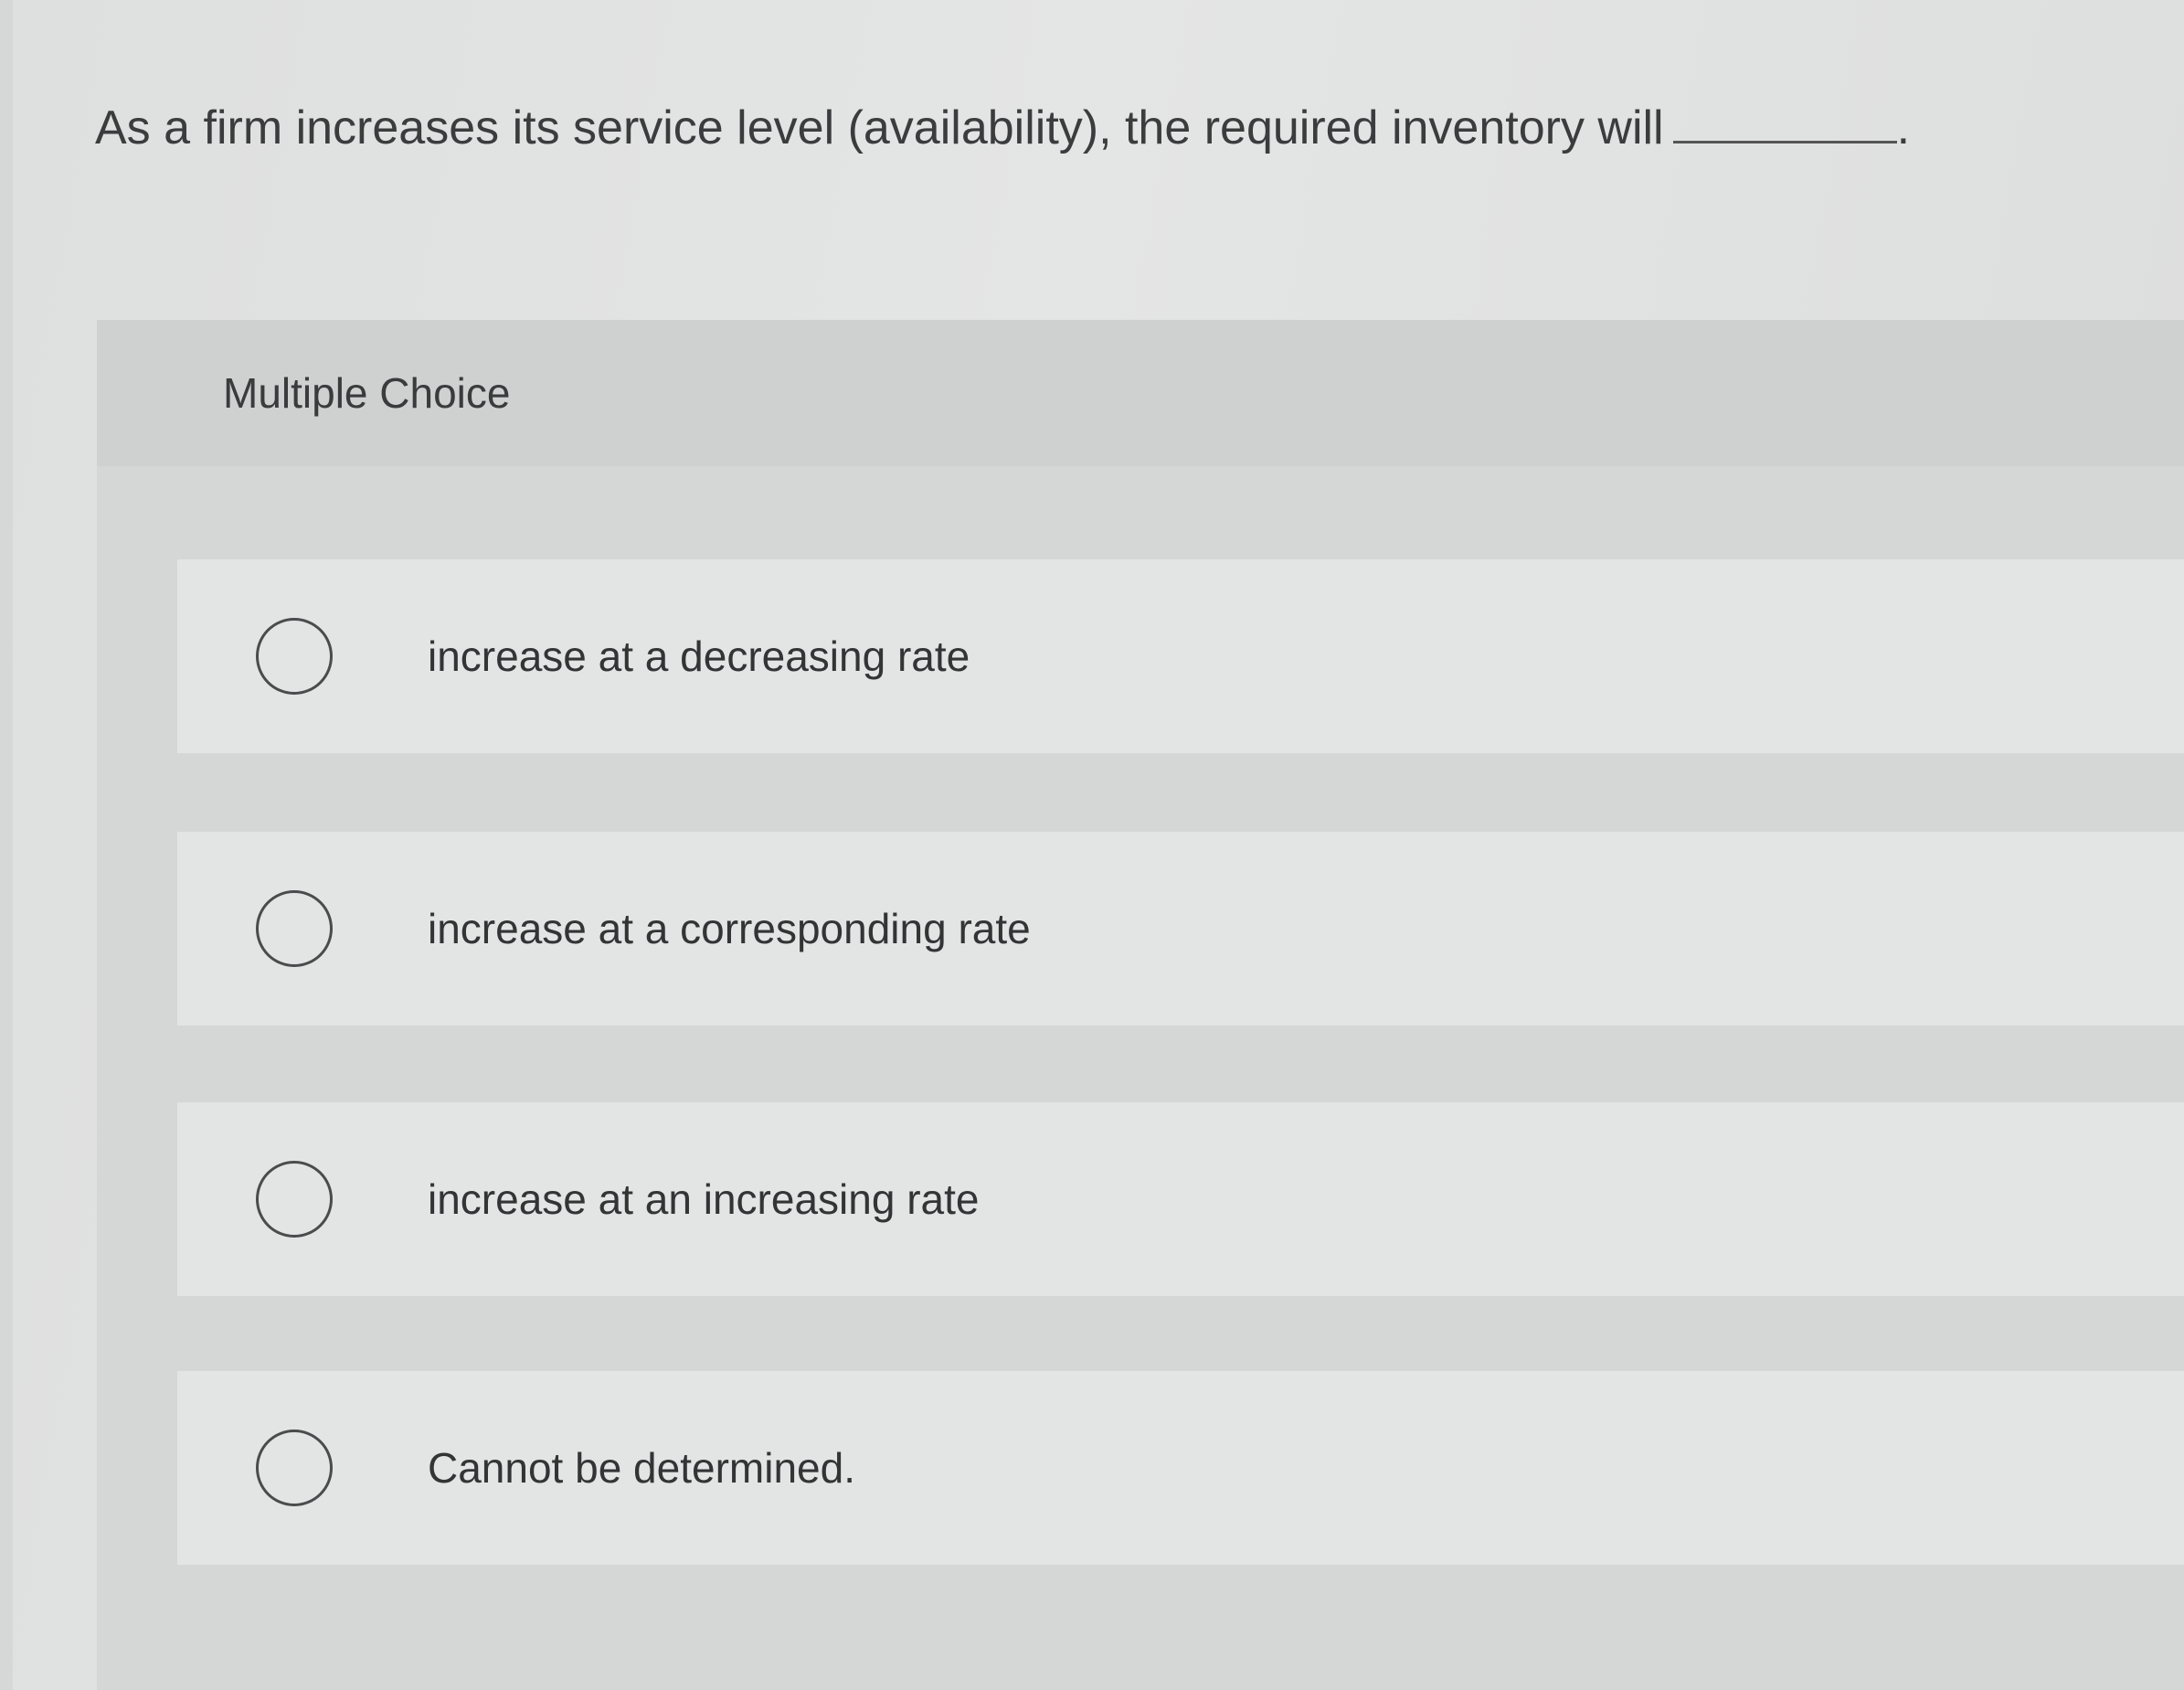 The image size is (2184, 1690). Describe the element at coordinates (729, 929) in the screenshot. I see `choice-label: increase at a corresponding rate` at that location.